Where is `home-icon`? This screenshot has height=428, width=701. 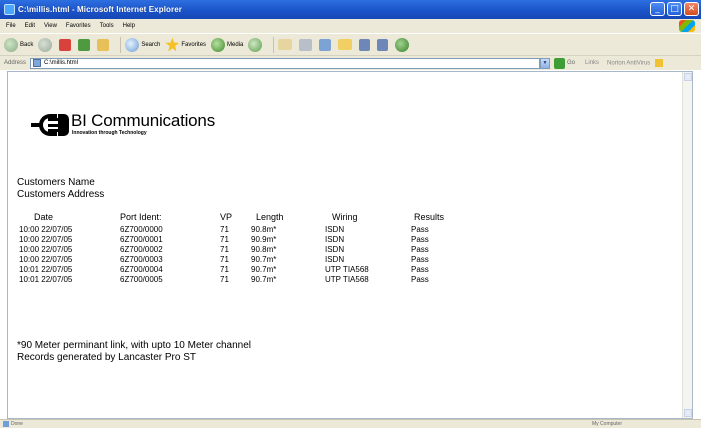
home-icon is located at coordinates (103, 44).